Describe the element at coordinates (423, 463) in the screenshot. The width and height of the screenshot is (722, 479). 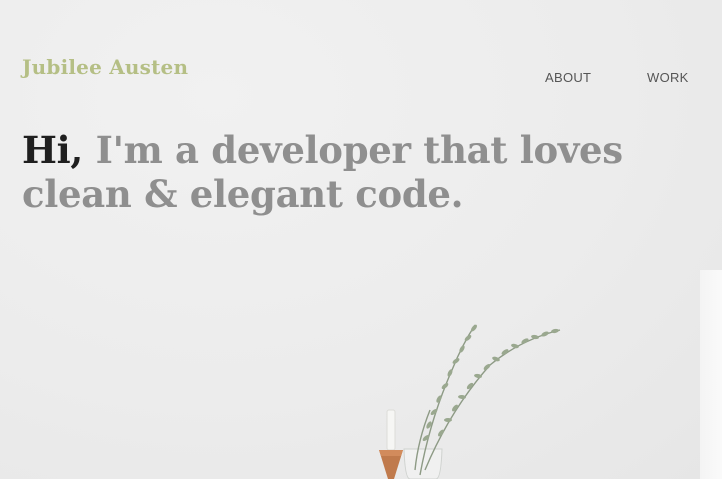
I see `glass-vase` at that location.